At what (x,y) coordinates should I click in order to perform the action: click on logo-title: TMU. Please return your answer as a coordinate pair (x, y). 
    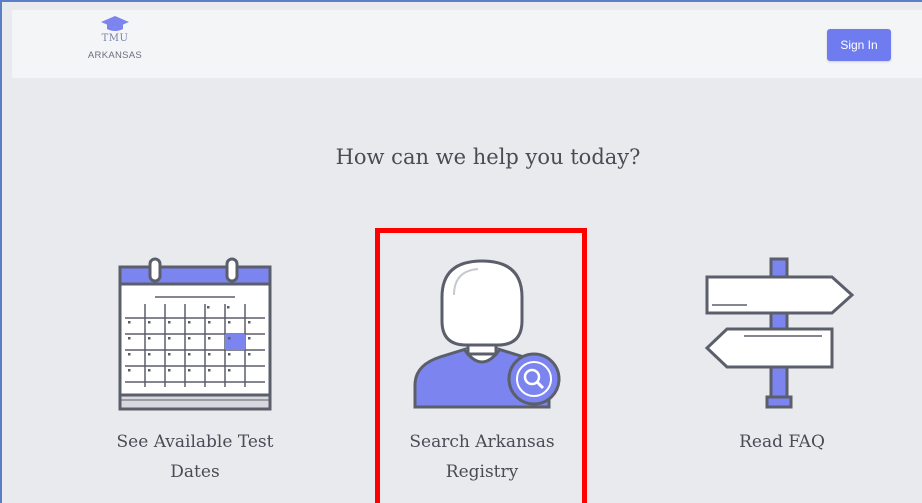
    Looking at the image, I should click on (115, 38).